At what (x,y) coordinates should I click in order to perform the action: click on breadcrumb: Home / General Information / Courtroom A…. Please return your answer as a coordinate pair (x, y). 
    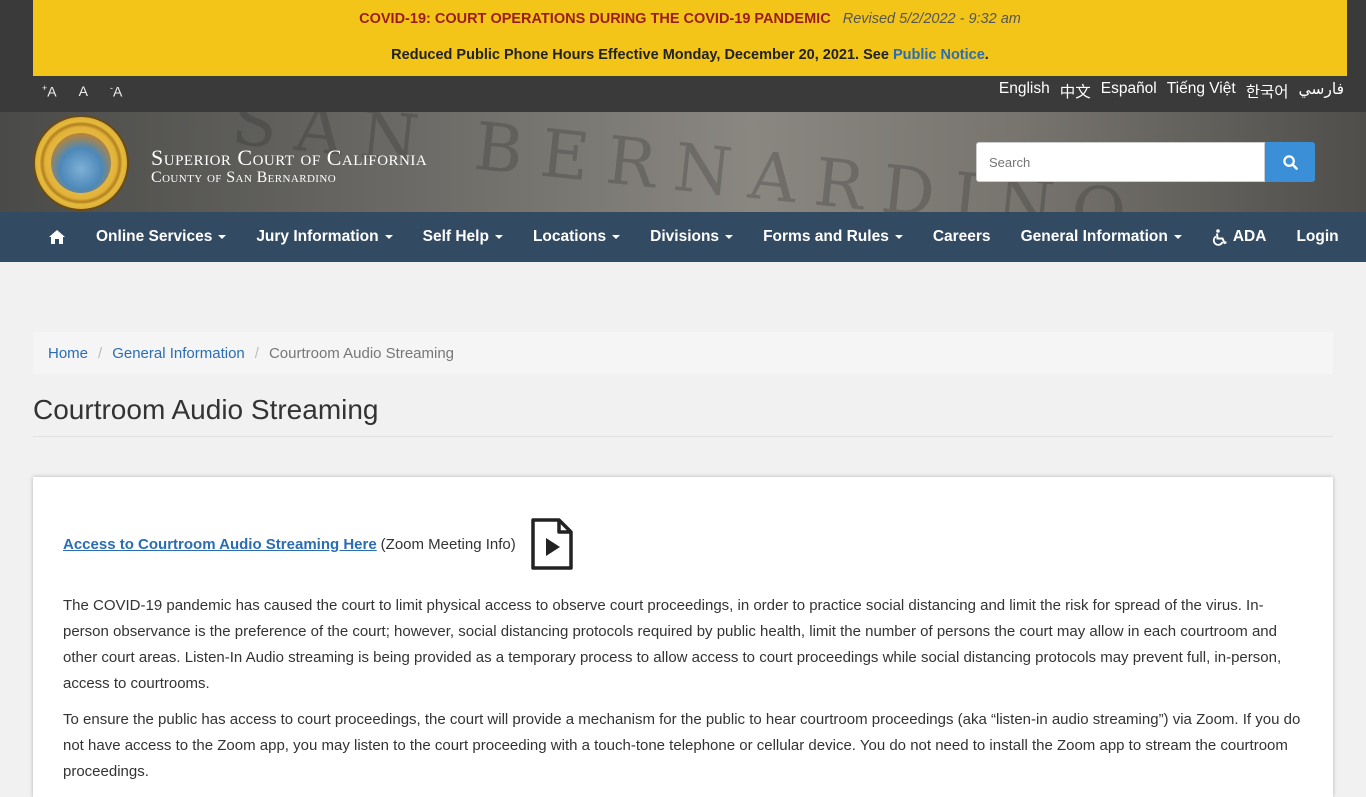
    Looking at the image, I should click on (683, 353).